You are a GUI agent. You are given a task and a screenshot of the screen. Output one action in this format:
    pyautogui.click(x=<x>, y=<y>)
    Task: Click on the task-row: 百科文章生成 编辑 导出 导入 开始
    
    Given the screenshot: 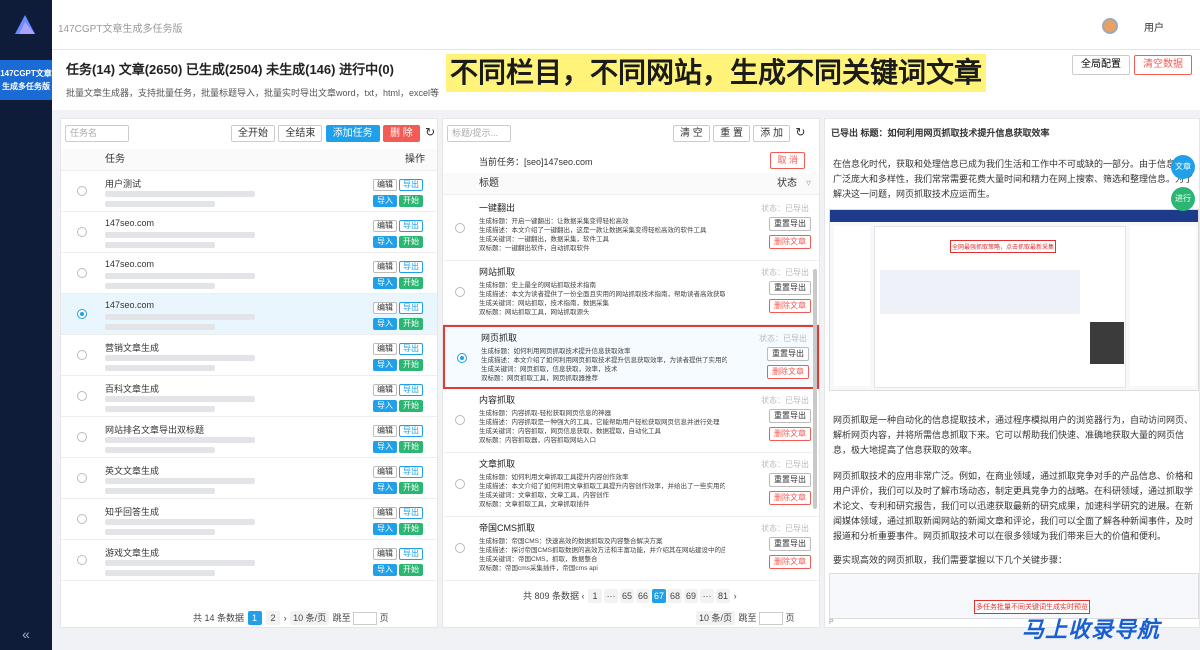 What is the action you would take?
    pyautogui.click(x=249, y=396)
    